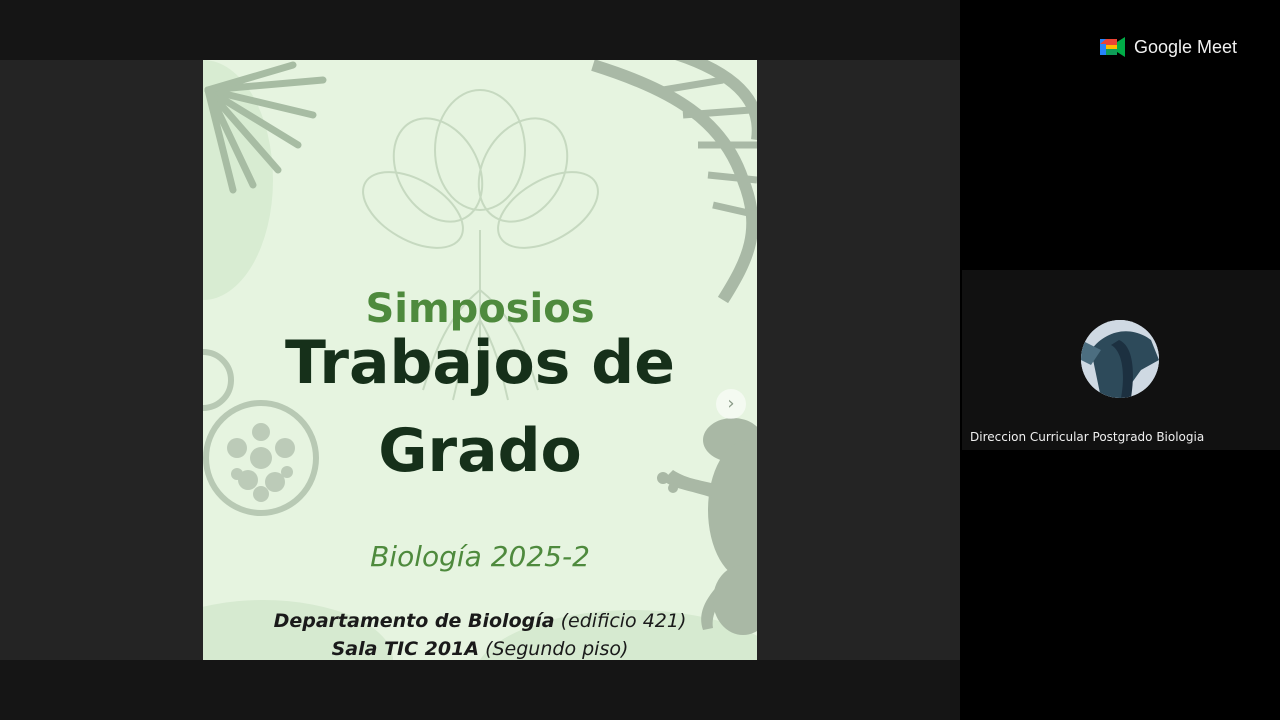 This screenshot has height=720, width=1280. What do you see at coordinates (480, 690) in the screenshot?
I see `stage-letterbox-bottom` at bounding box center [480, 690].